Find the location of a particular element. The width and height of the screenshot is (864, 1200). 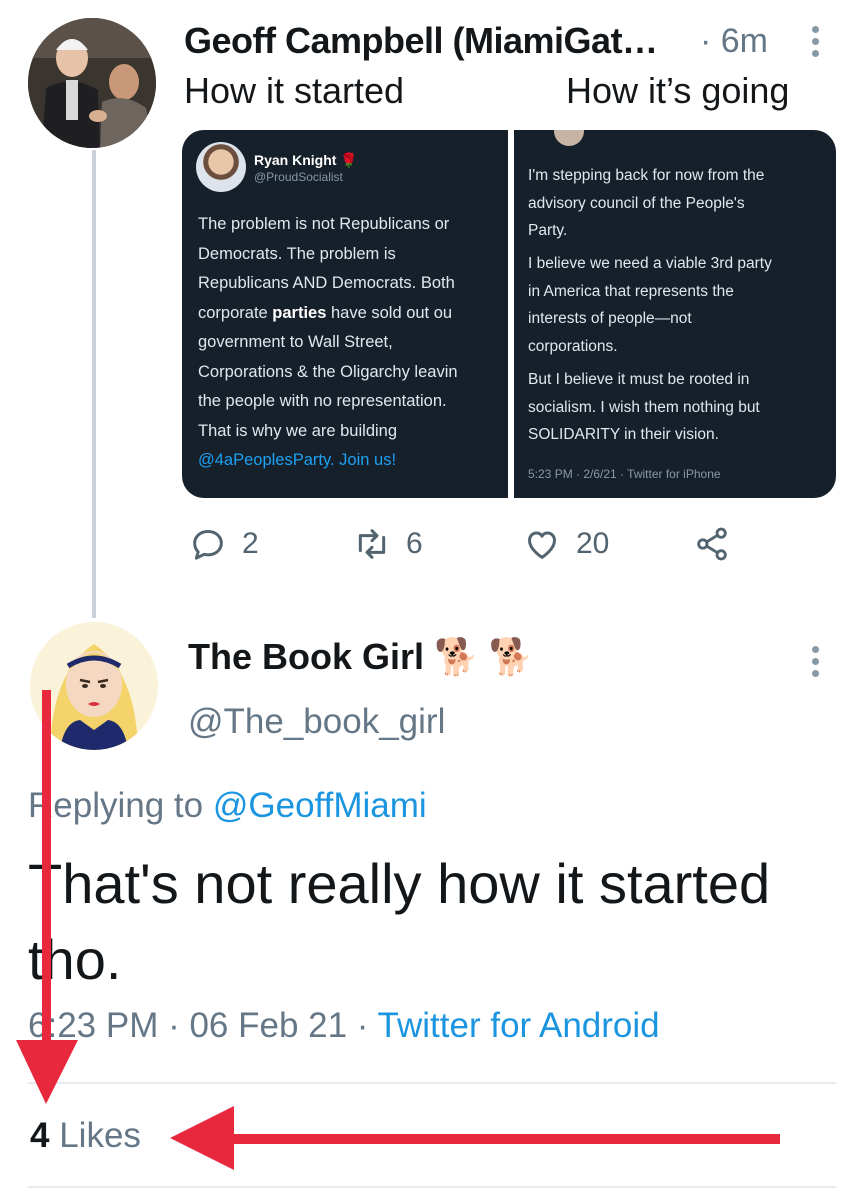

share-icon is located at coordinates (712, 544).